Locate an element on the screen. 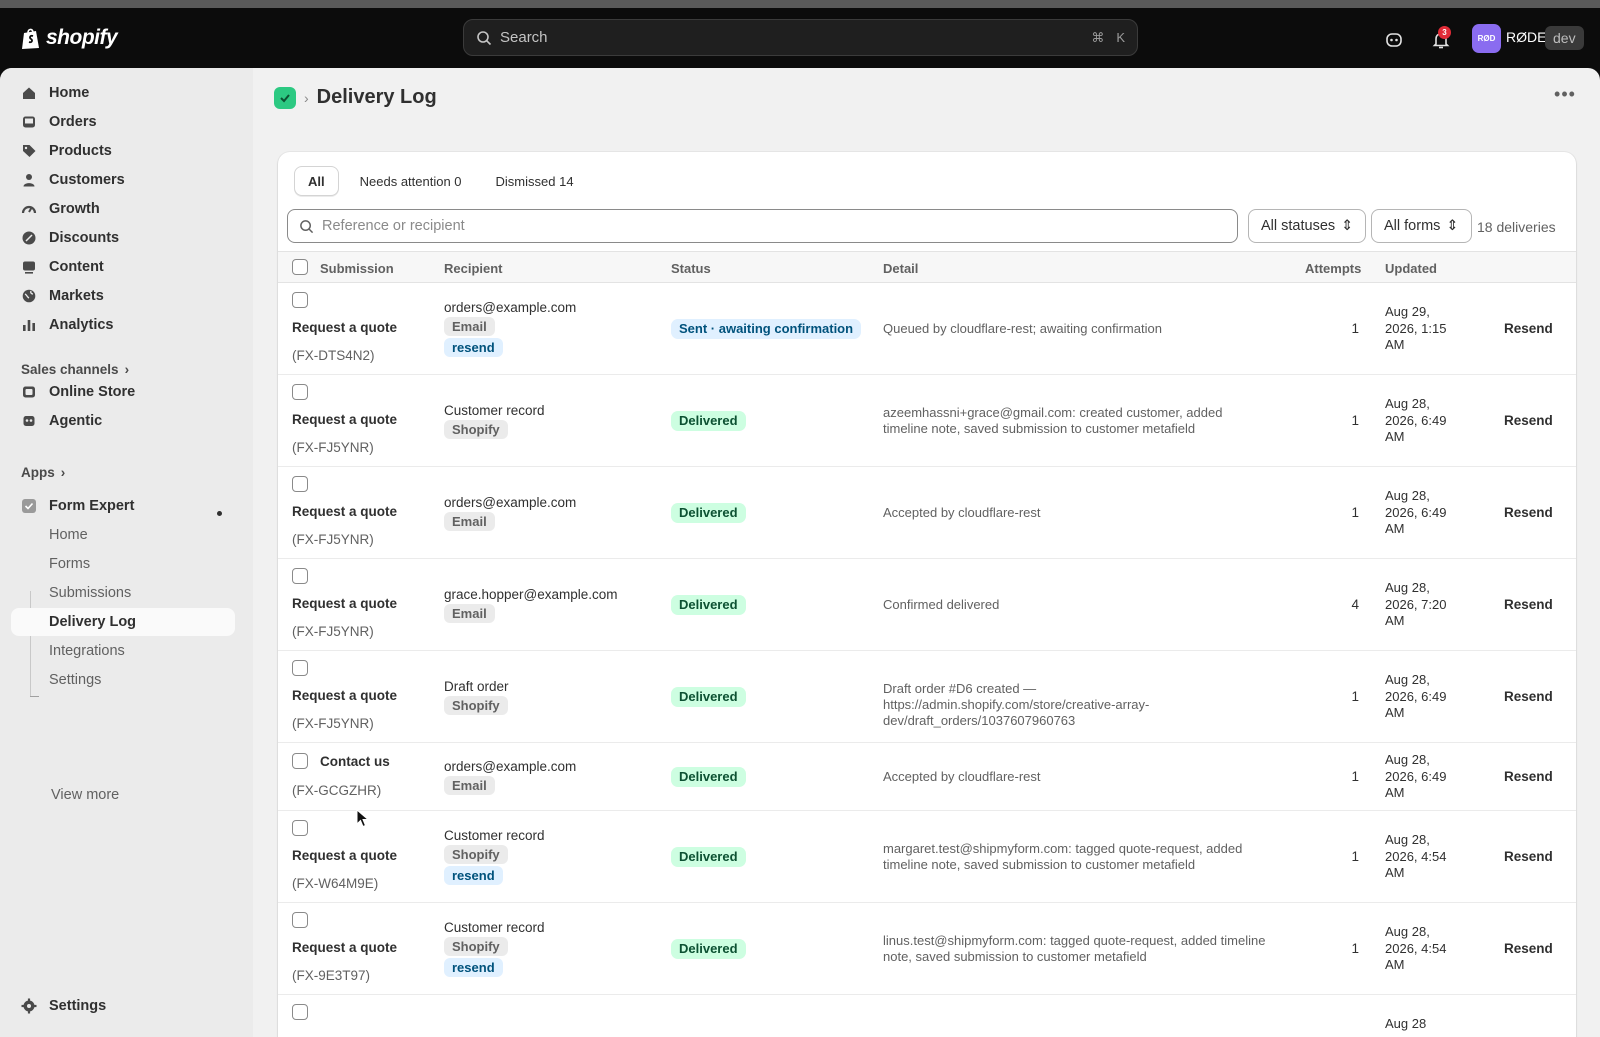  sidebar-subitem-integrations: Integrations is located at coordinates (123, 651).